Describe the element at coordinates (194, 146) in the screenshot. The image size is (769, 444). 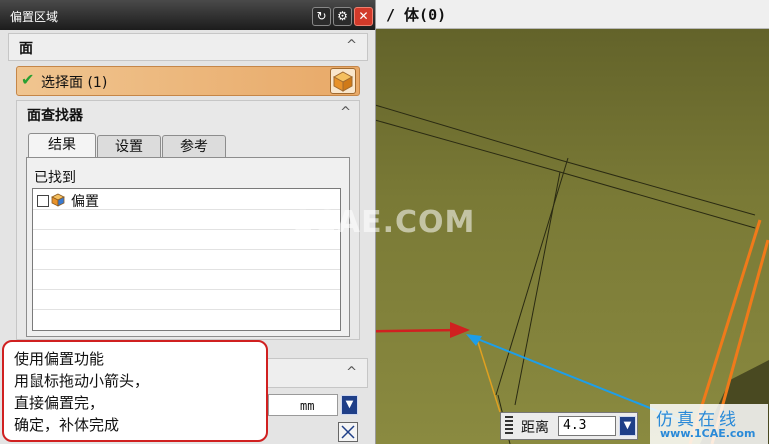
I see `tab-reference: 参考` at that location.